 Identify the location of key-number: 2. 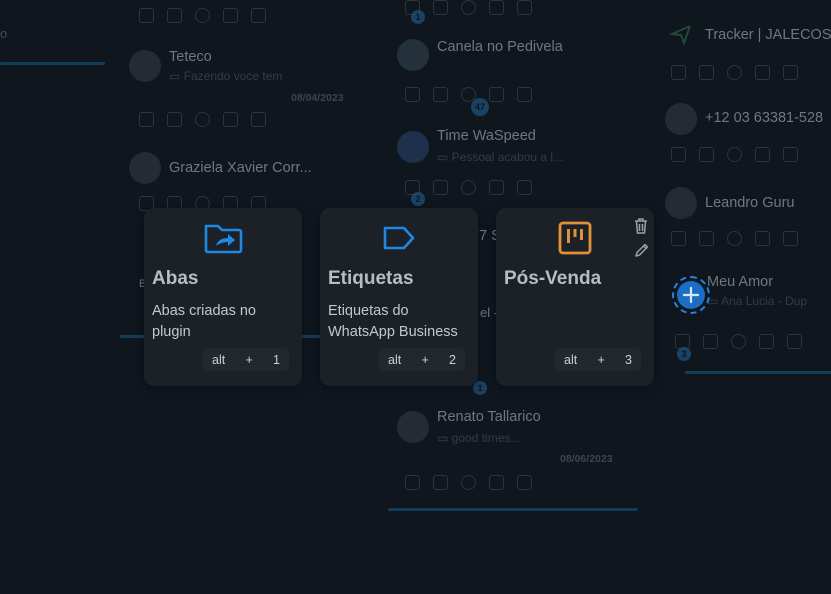
(452, 359).